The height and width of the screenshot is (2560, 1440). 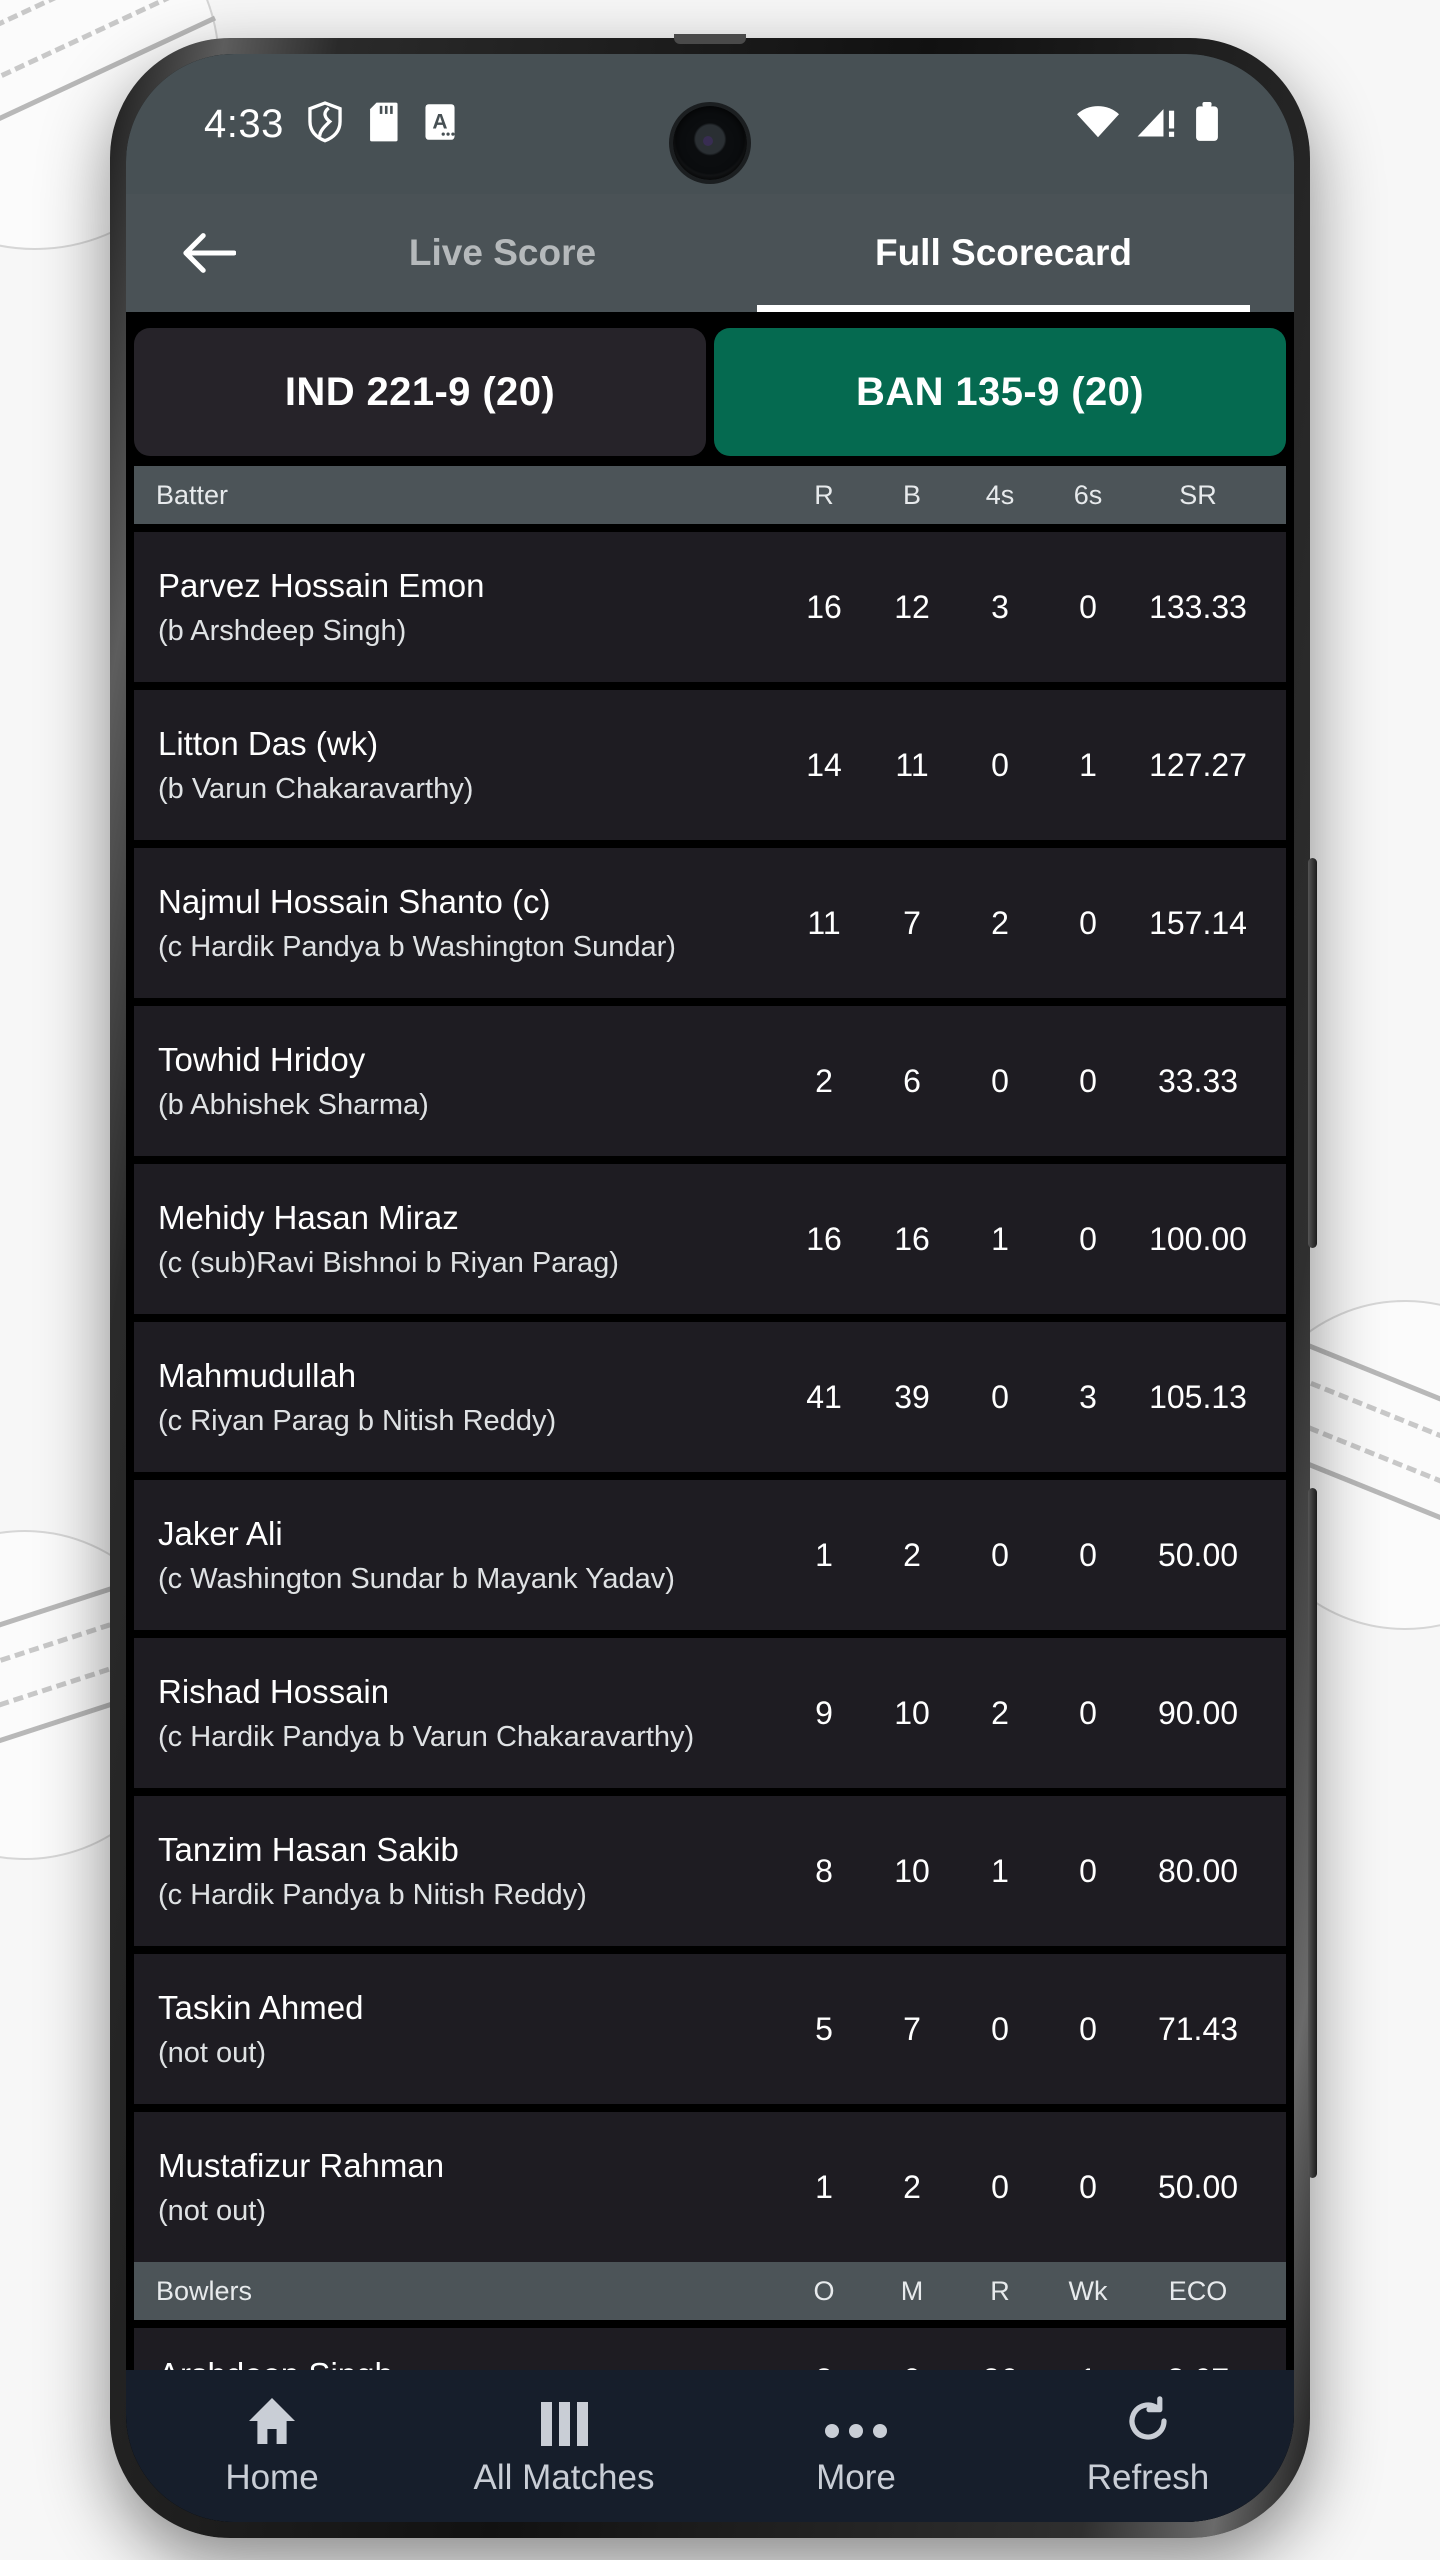 What do you see at coordinates (710, 39) in the screenshot?
I see `phone-top-speaker` at bounding box center [710, 39].